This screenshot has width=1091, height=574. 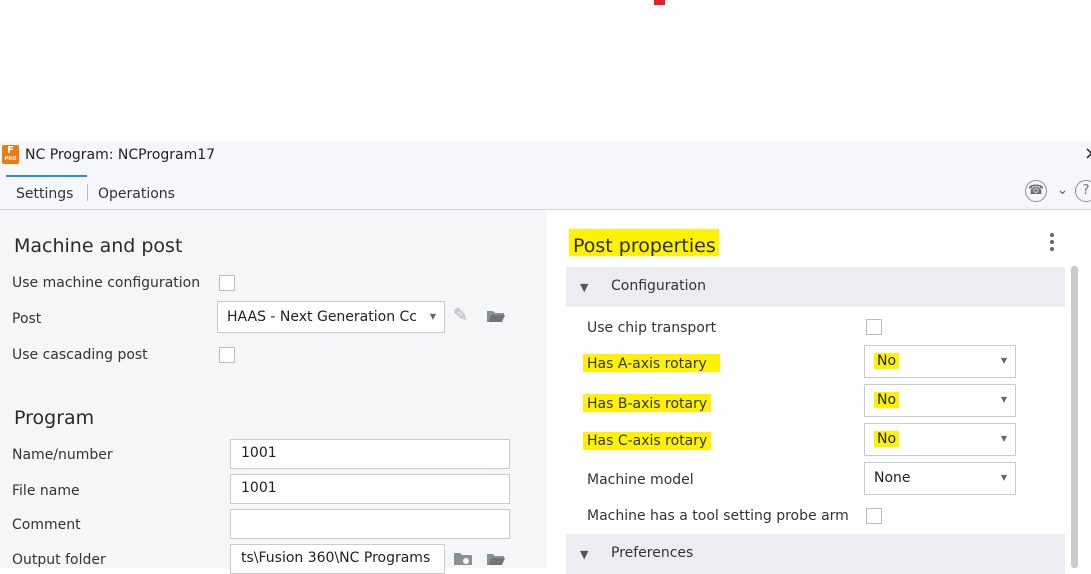 What do you see at coordinates (10, 154) in the screenshot?
I see `fusion-app-icon: F PRO` at bounding box center [10, 154].